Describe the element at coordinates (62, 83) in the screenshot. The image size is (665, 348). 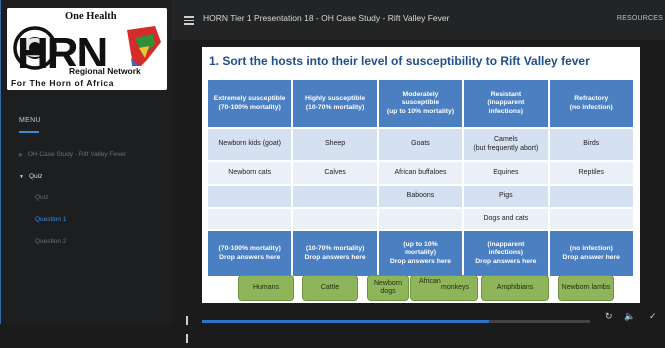
I see `logo-line3: For The Horn of Africa` at that location.